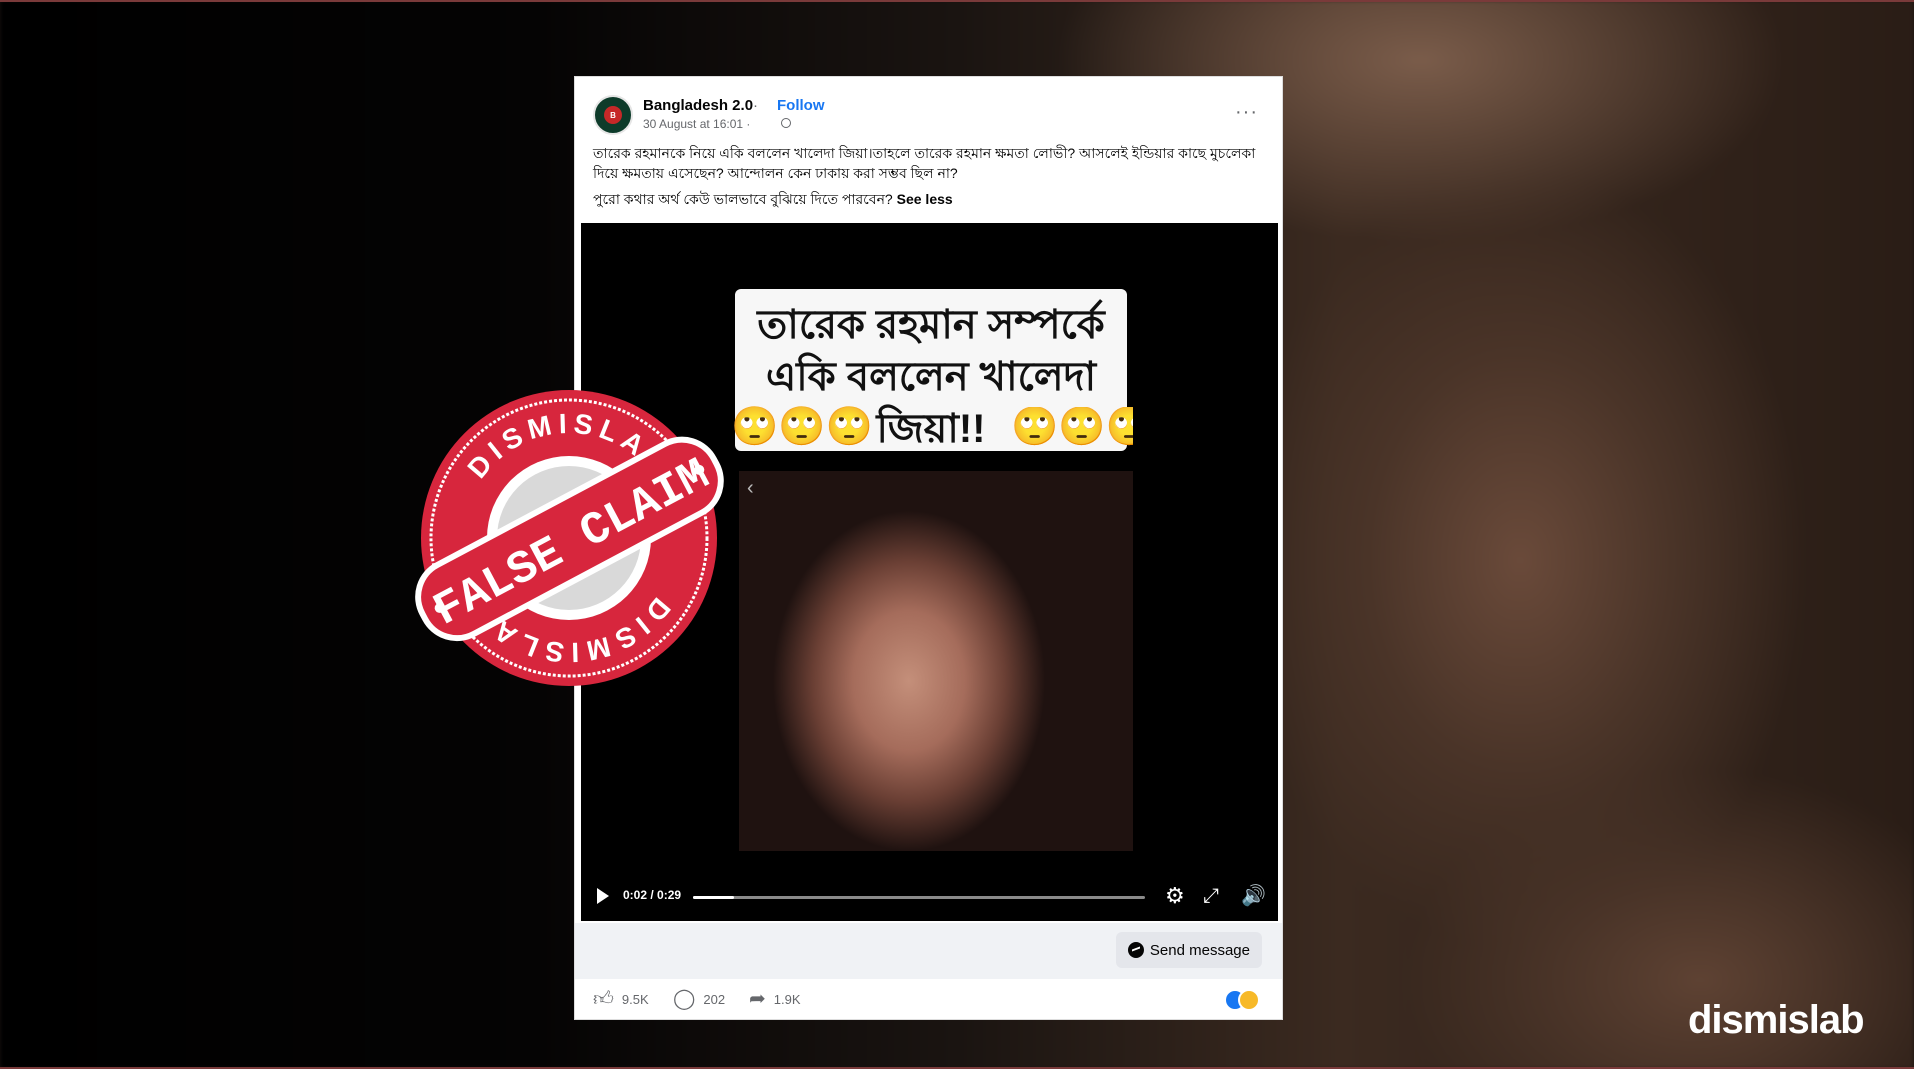  I want to click on share-action: ➦ 1.9K, so click(775, 999).